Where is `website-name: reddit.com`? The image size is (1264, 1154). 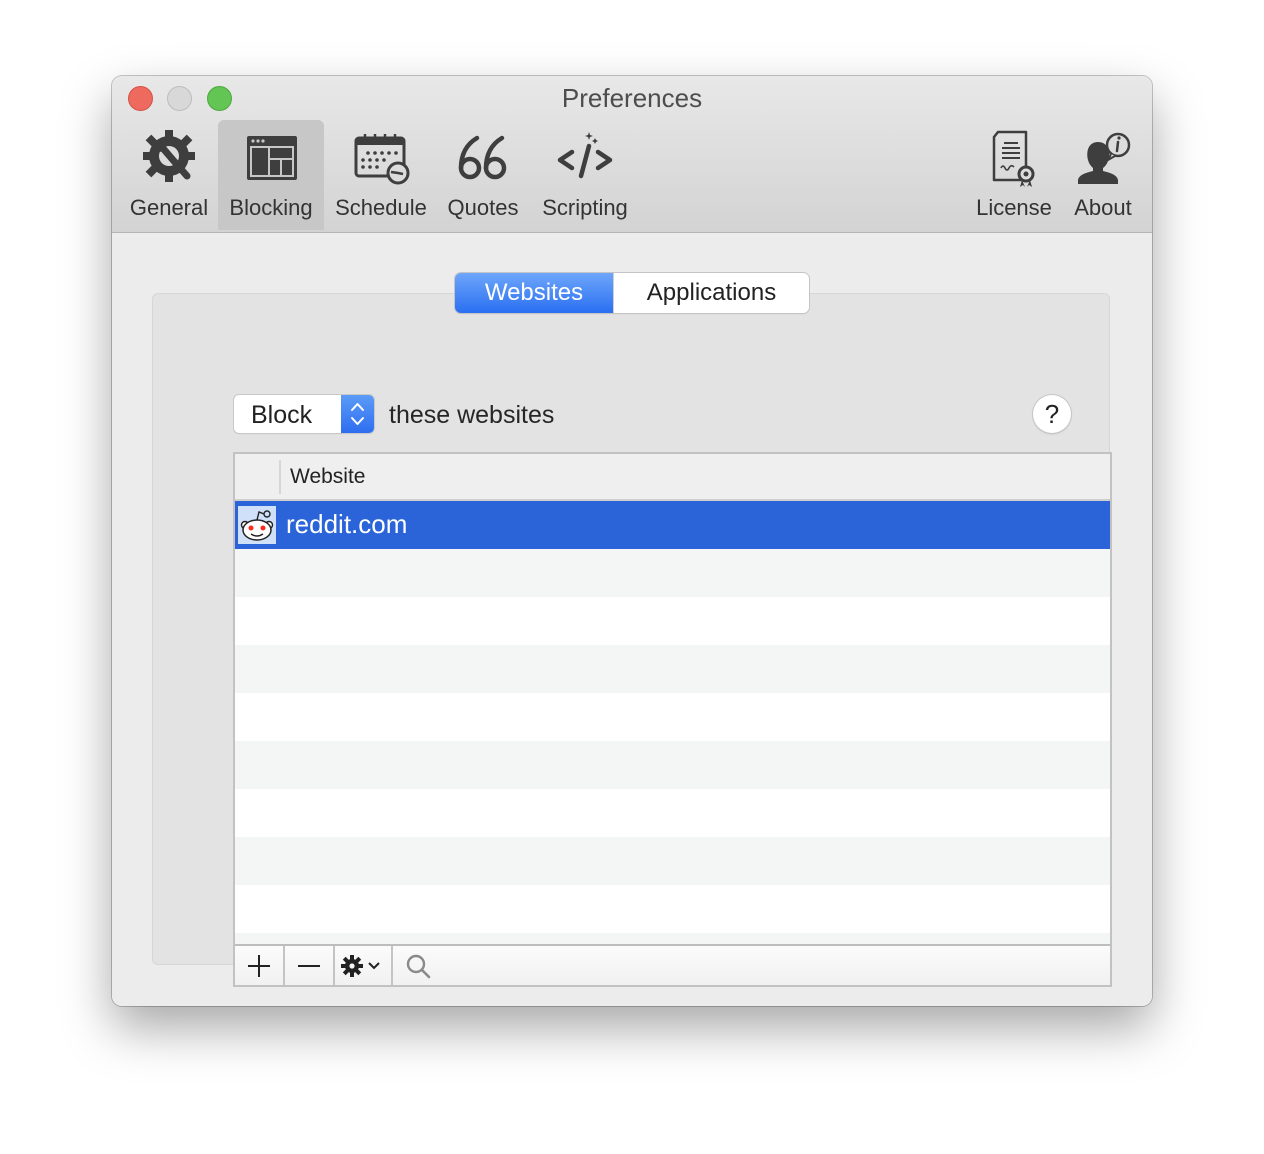
website-name: reddit.com is located at coordinates (347, 524).